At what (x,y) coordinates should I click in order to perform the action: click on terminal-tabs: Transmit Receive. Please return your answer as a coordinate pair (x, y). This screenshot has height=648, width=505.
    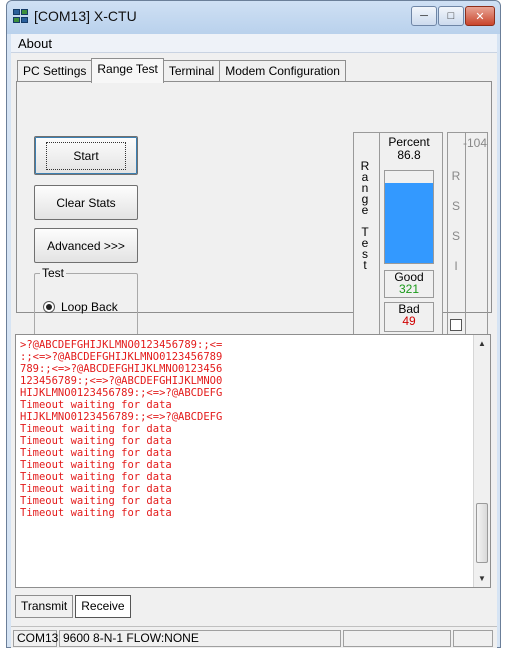
    Looking at the image, I should click on (74, 606).